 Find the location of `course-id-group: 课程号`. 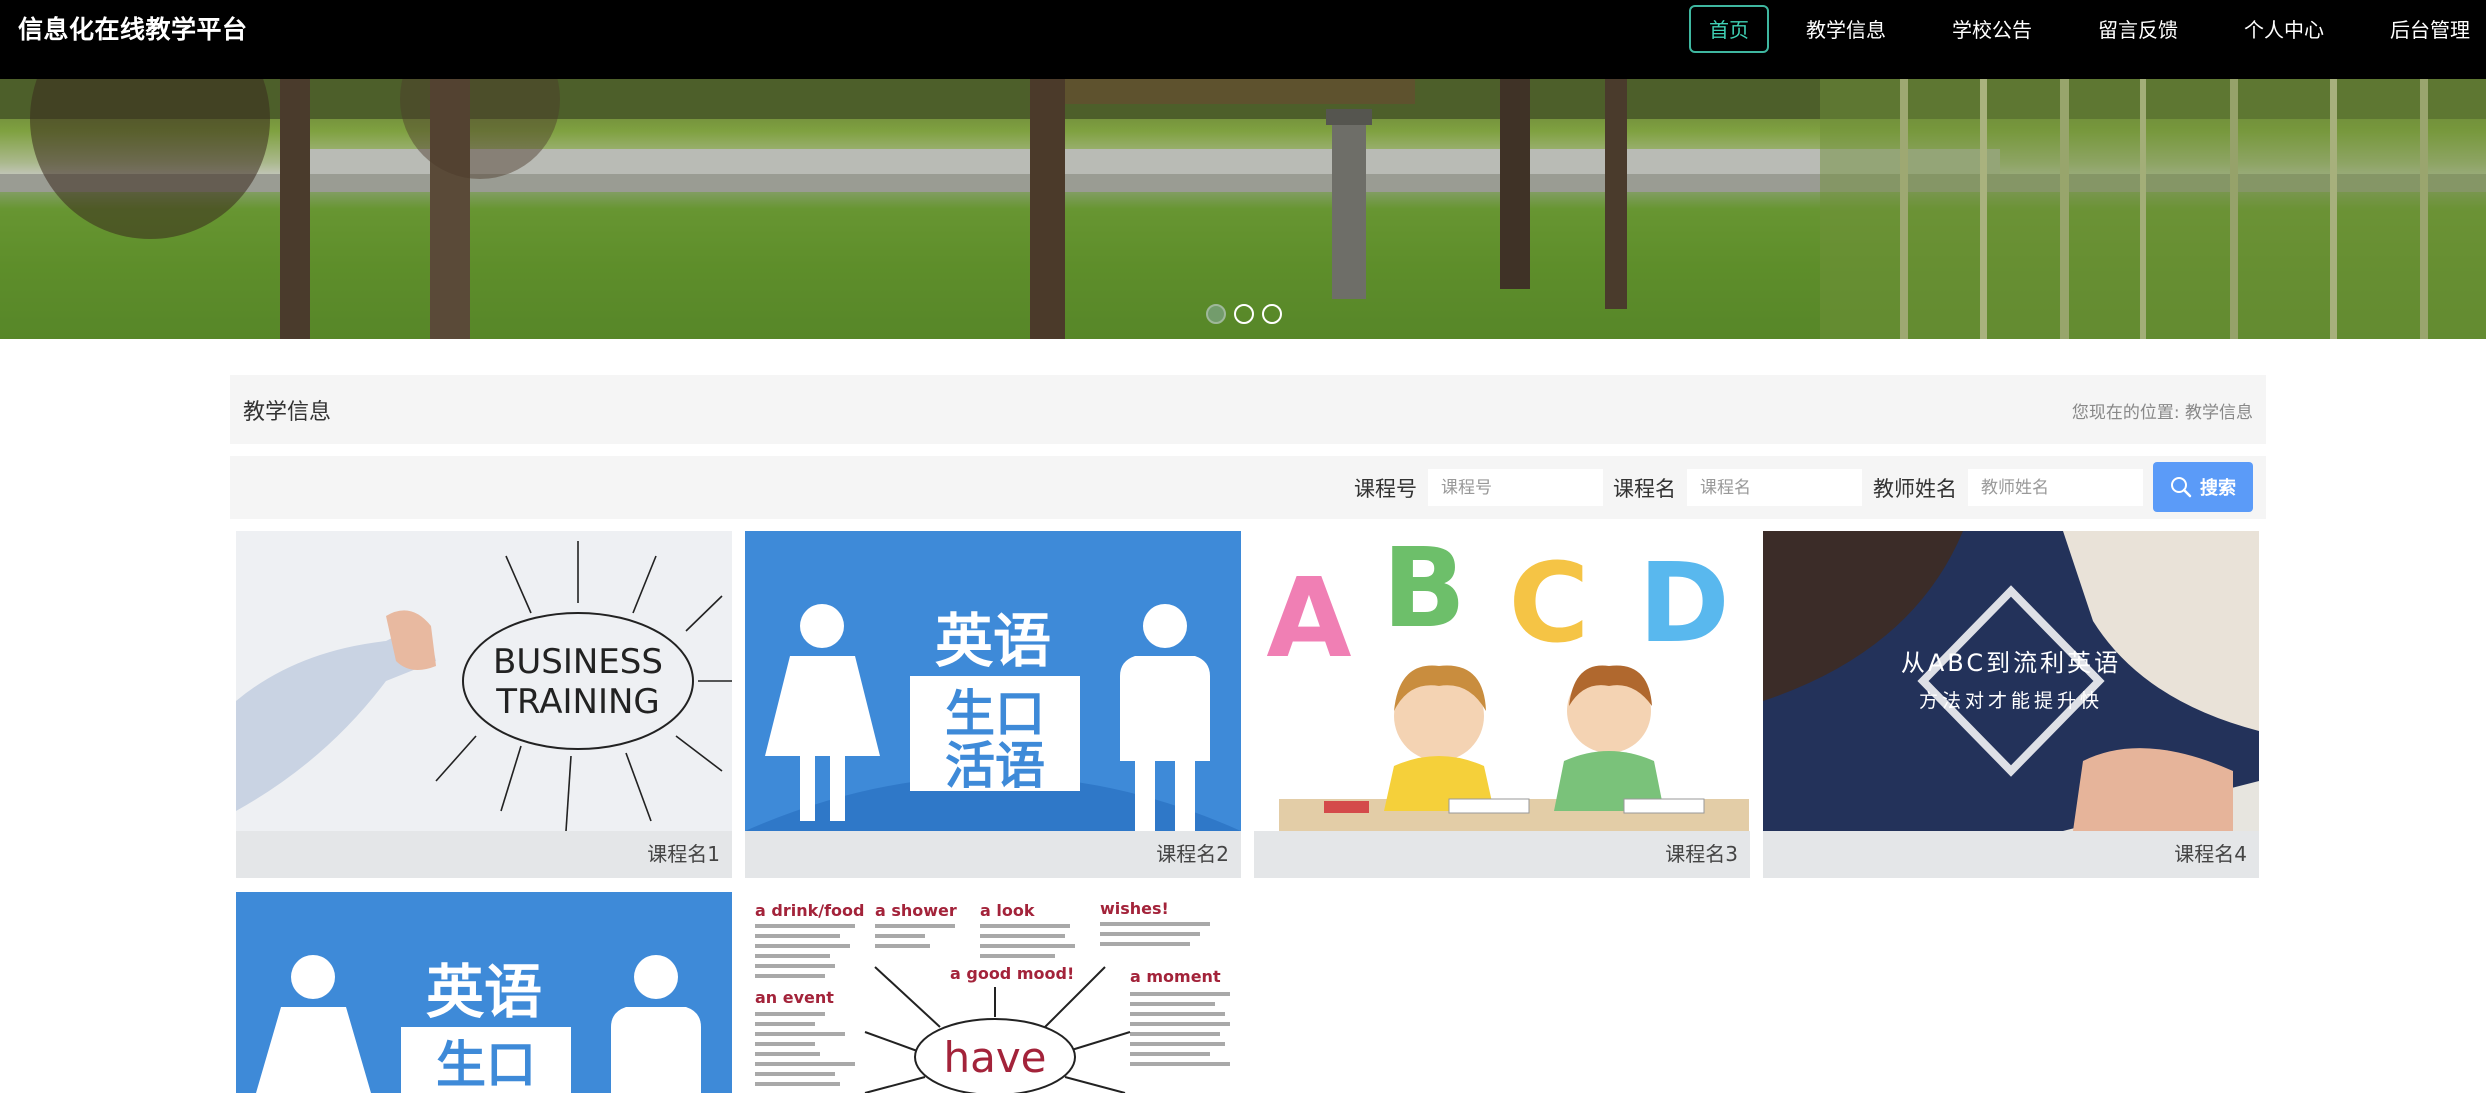

course-id-group: 课程号 is located at coordinates (1478, 487).